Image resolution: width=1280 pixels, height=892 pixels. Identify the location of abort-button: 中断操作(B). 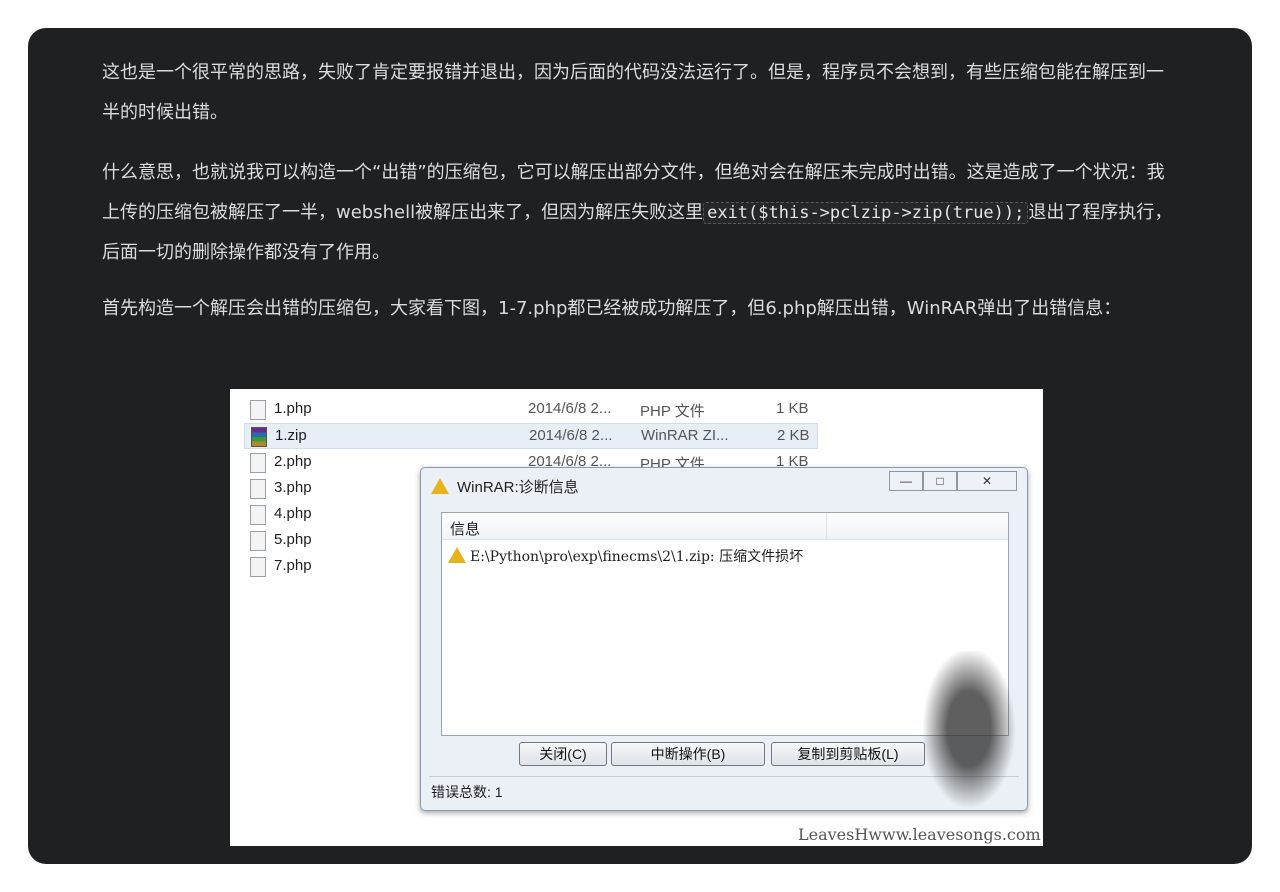
(688, 754).